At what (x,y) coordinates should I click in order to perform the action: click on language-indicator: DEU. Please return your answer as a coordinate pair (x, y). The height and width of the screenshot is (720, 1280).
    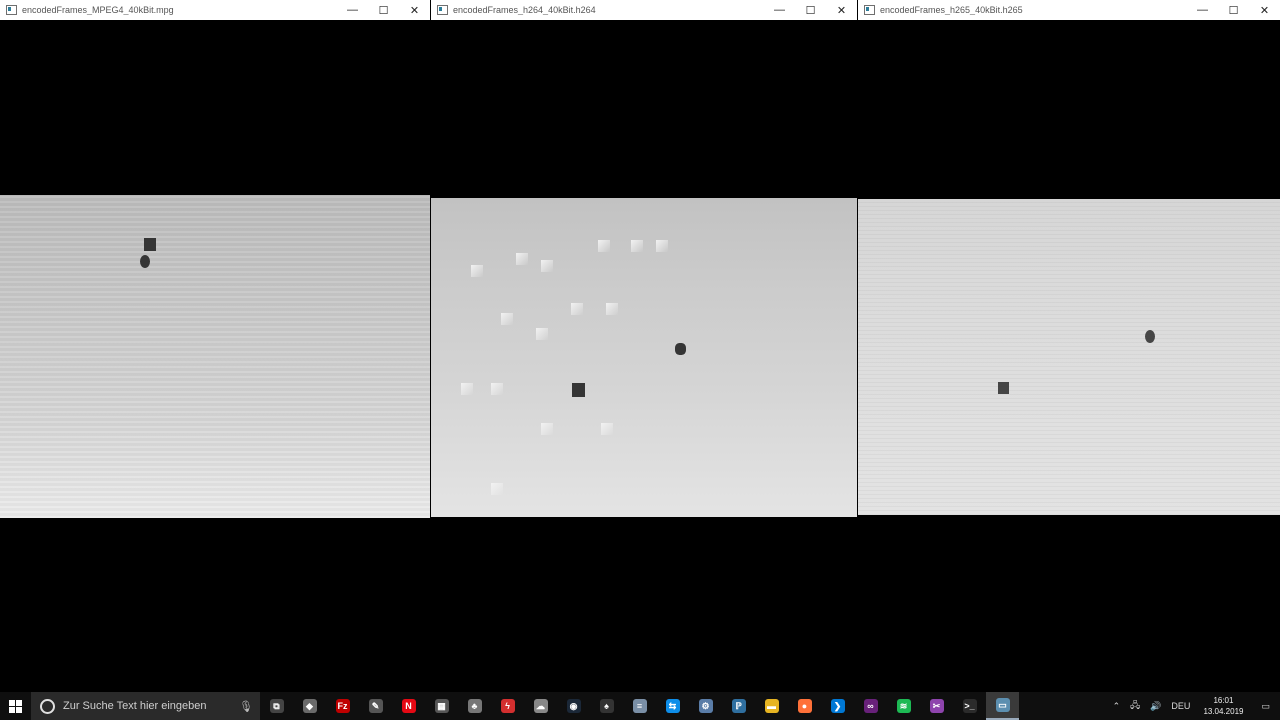
    Looking at the image, I should click on (1180, 706).